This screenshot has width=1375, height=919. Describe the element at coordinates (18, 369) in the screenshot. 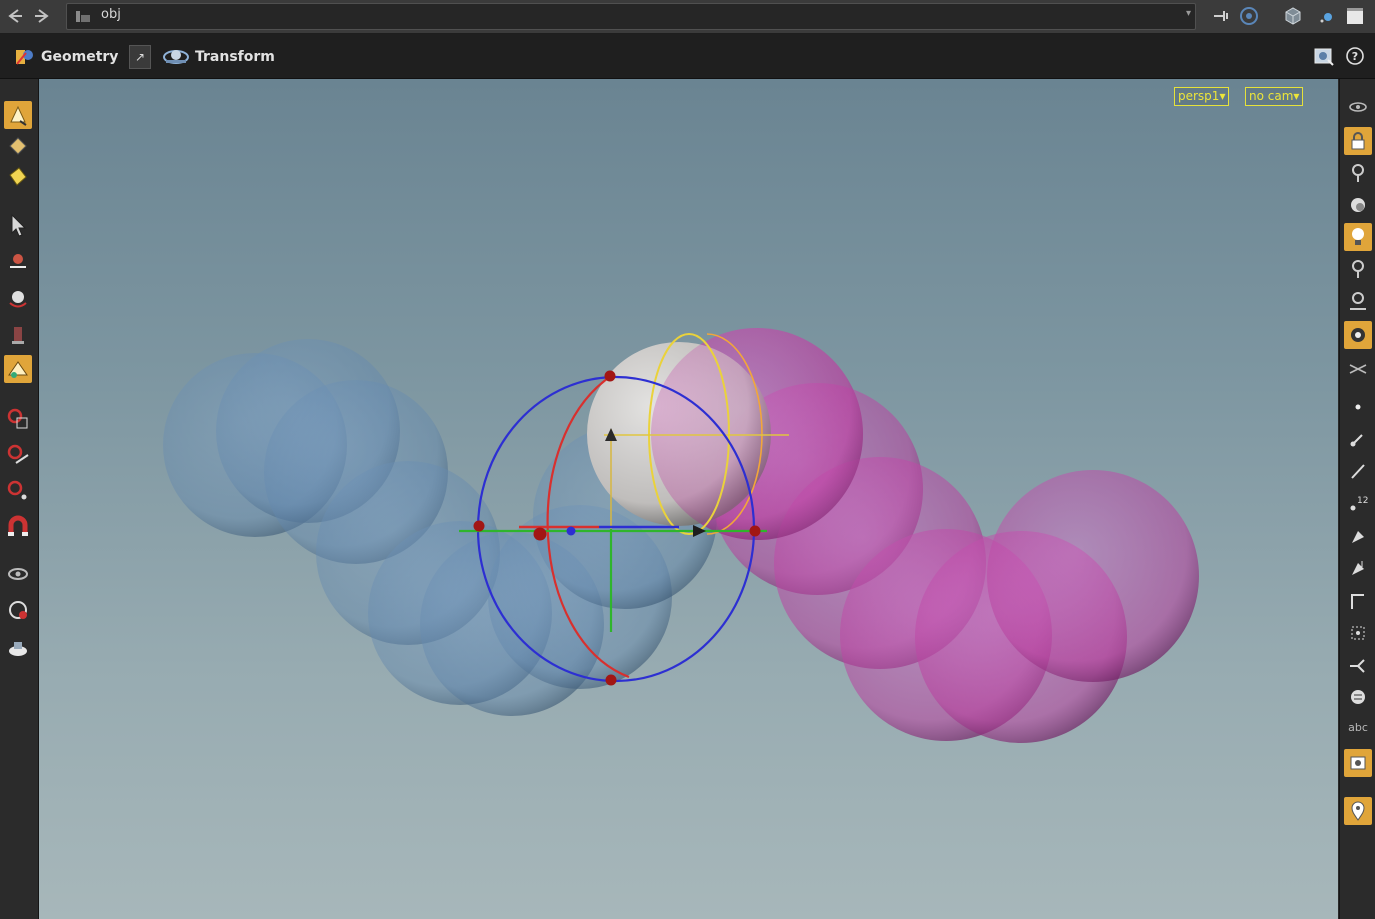

I see `handle-tool-icon` at that location.